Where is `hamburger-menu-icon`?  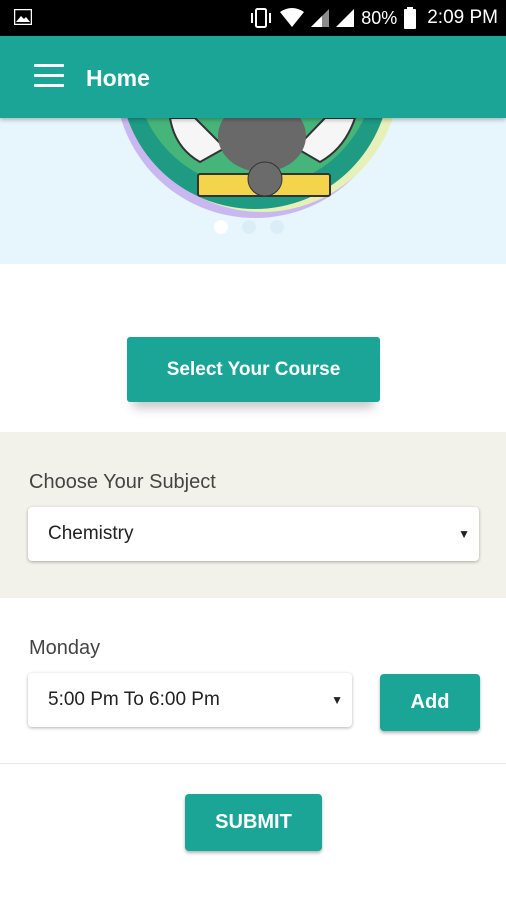 hamburger-menu-icon is located at coordinates (49, 76).